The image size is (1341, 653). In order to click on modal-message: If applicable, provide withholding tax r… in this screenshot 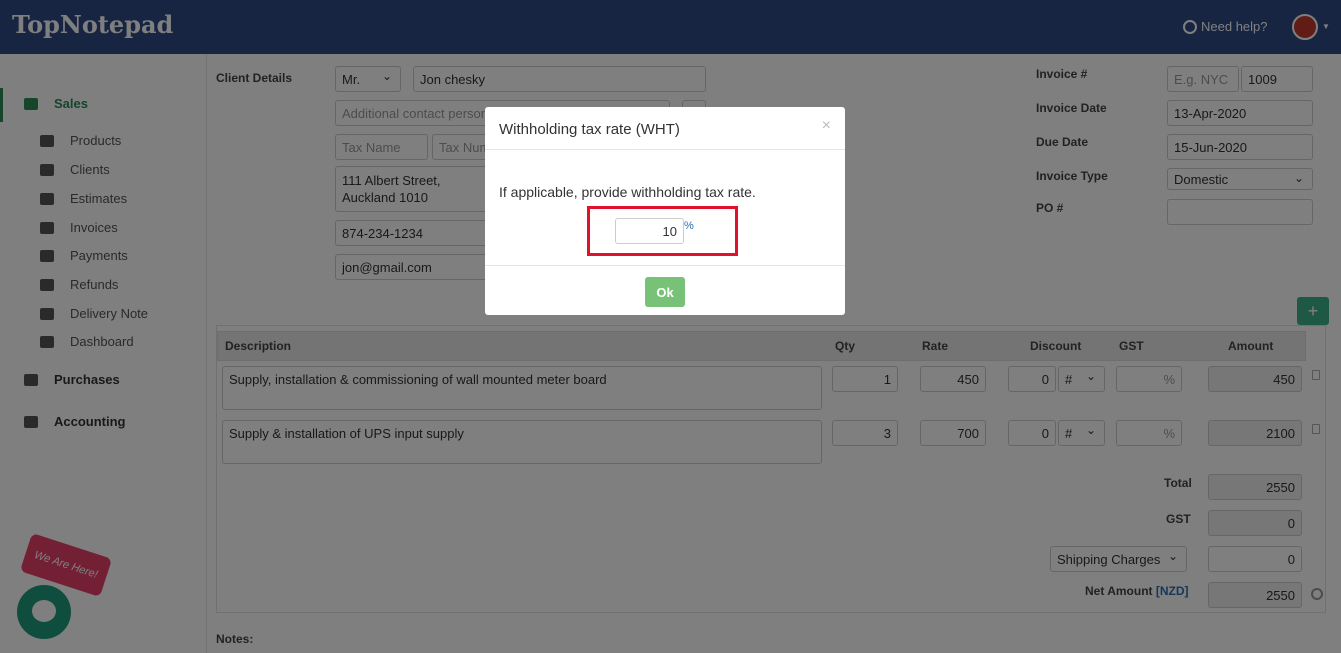, I will do `click(627, 192)`.